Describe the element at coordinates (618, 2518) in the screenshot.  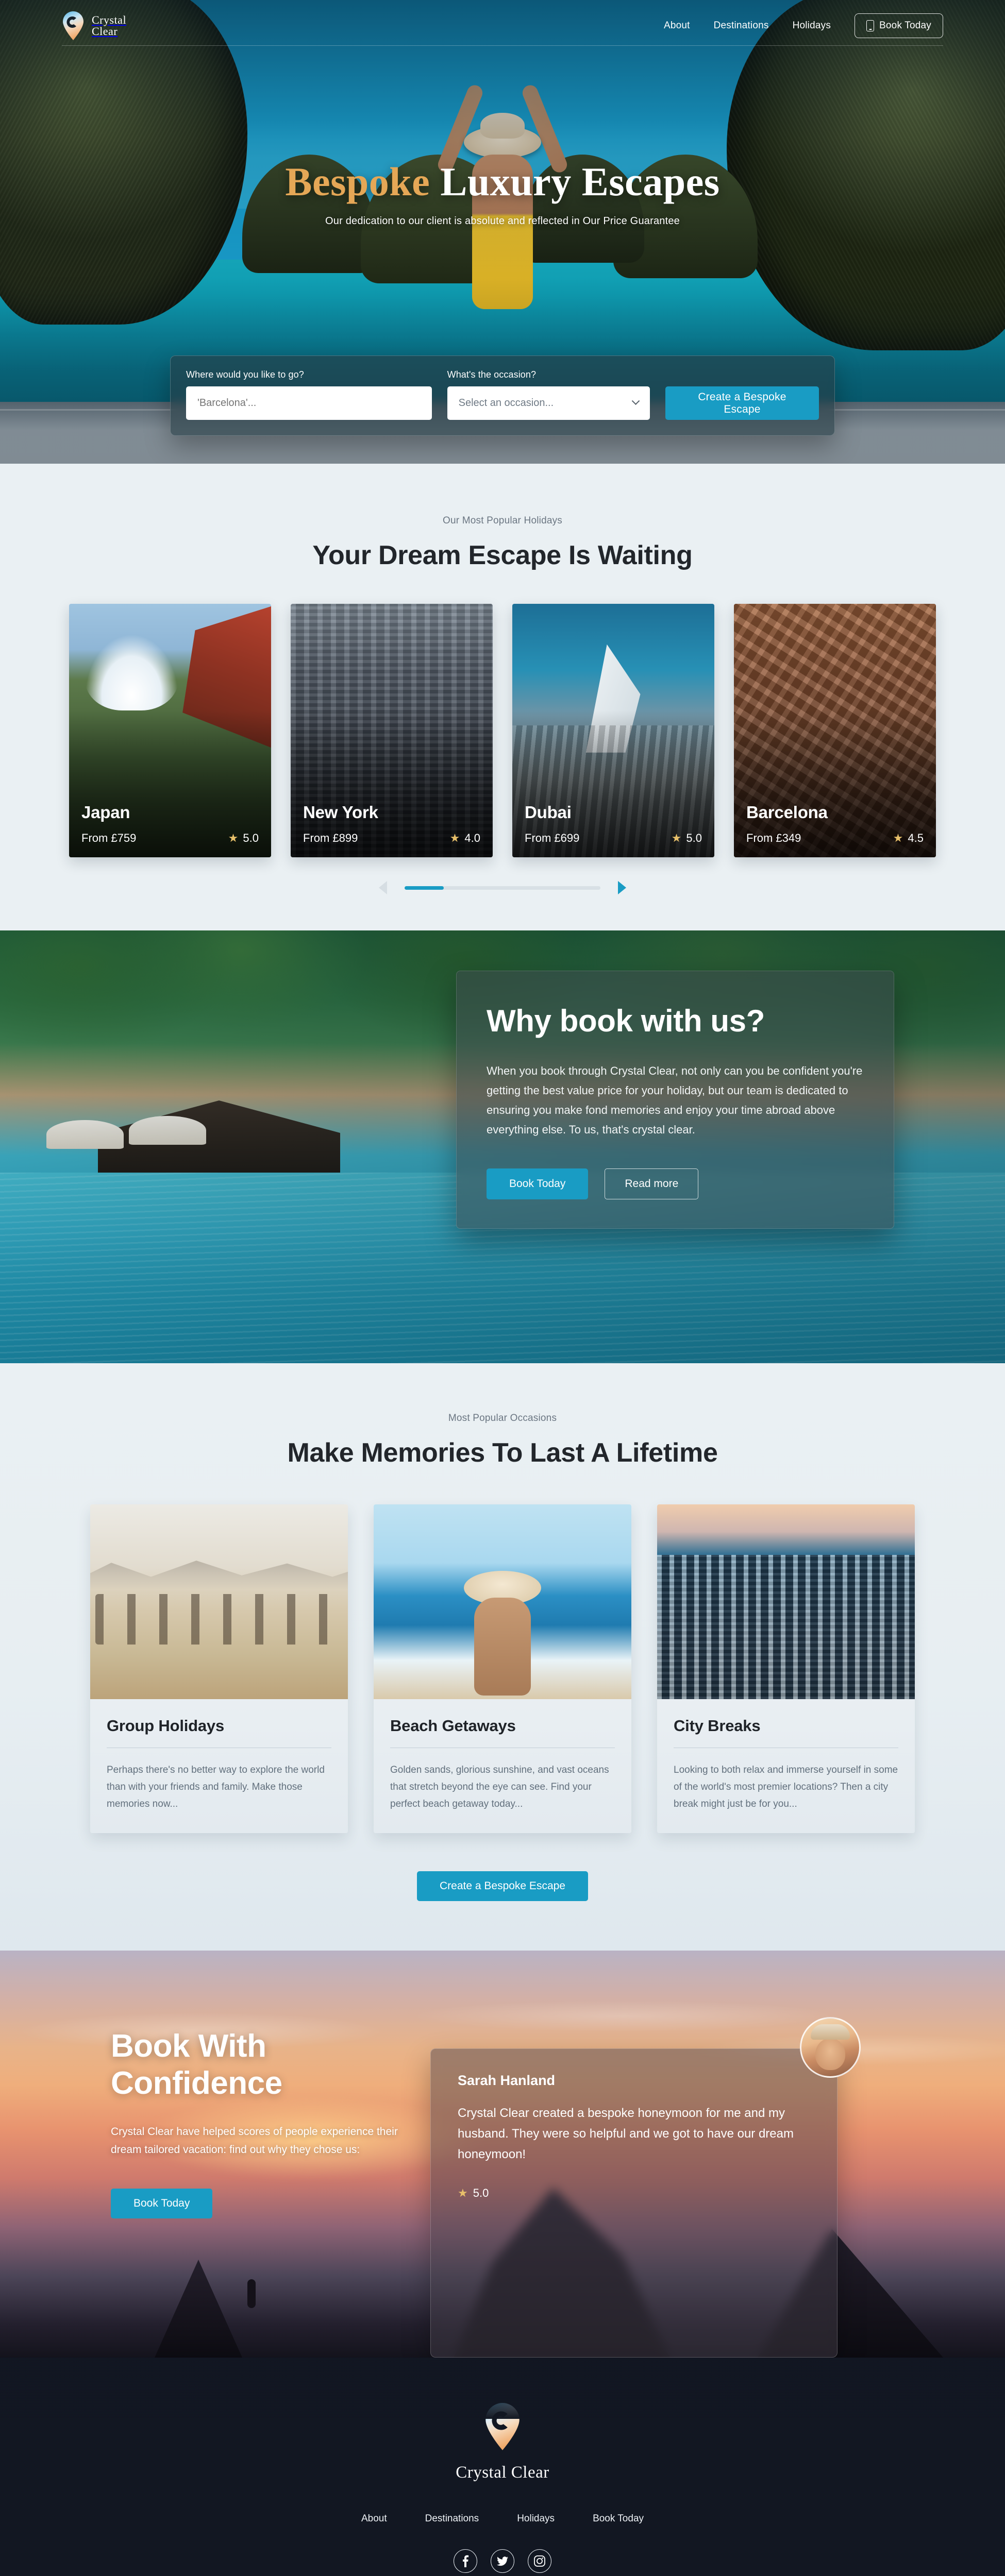
I see `footer-nav-book-today: Book Today` at that location.